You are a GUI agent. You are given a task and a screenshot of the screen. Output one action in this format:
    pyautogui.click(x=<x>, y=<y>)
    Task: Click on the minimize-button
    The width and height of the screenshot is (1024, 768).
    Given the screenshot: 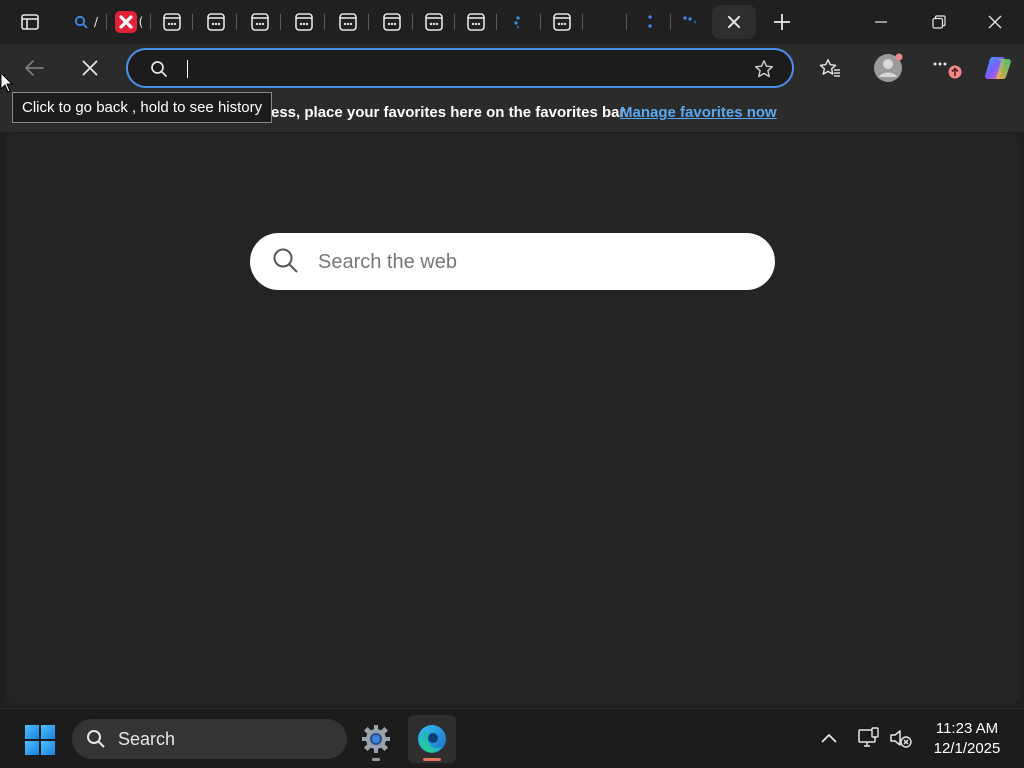 What is the action you would take?
    pyautogui.click(x=881, y=22)
    